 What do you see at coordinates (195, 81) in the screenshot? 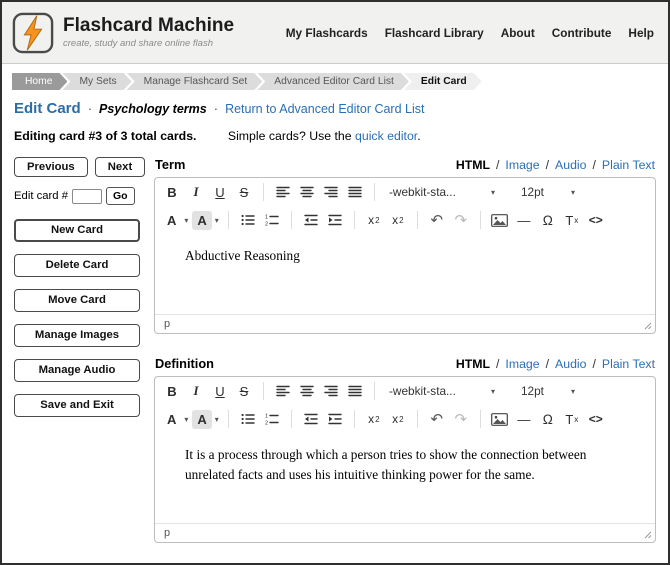
I see `breadcrumb-manage-flashcard-set: Manage Flashcard Set` at bounding box center [195, 81].